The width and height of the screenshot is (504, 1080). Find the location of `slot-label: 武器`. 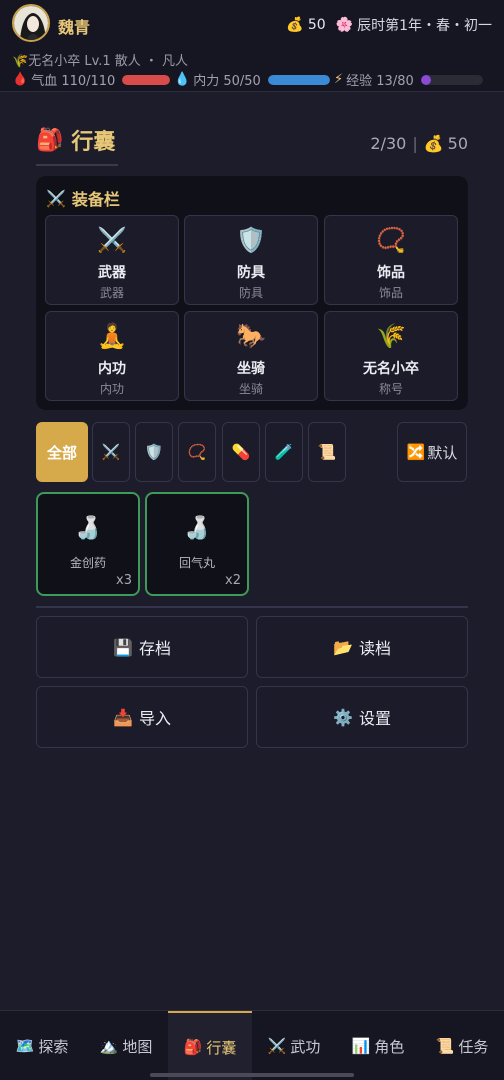

slot-label: 武器 is located at coordinates (112, 273).